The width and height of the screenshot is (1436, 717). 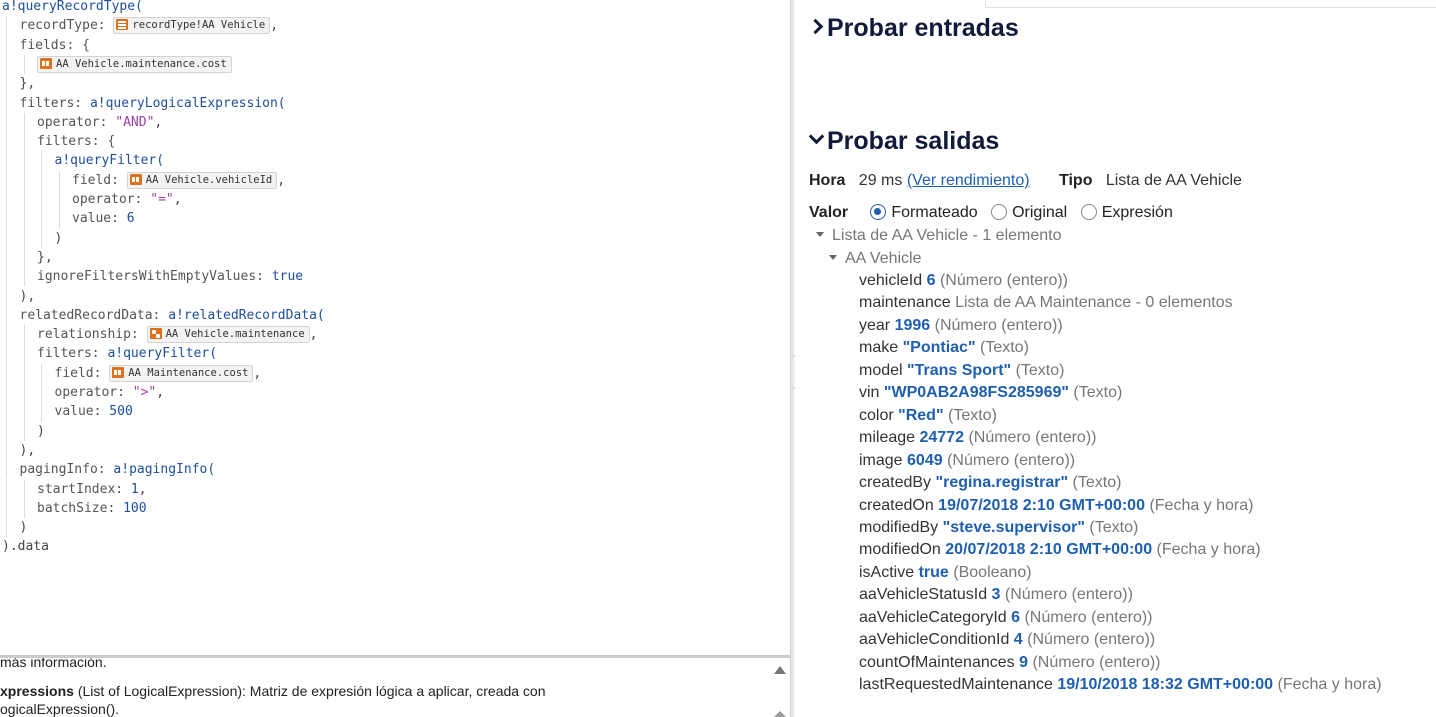 What do you see at coordinates (313, 335) in the screenshot?
I see `code-token: ,` at bounding box center [313, 335].